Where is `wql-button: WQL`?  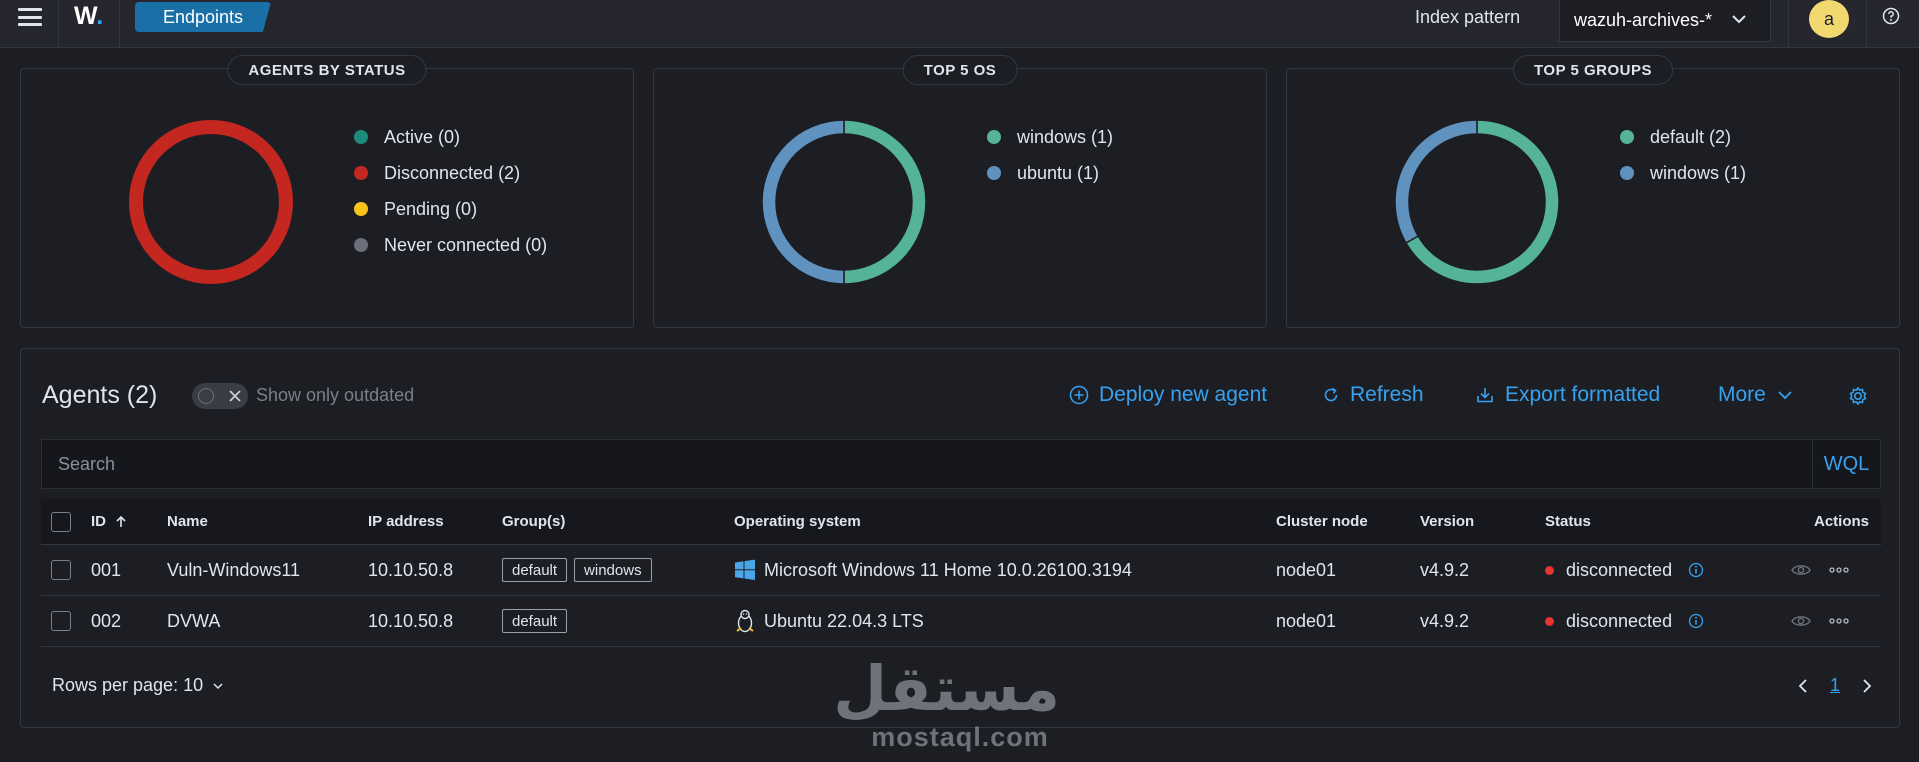 wql-button: WQL is located at coordinates (1846, 464).